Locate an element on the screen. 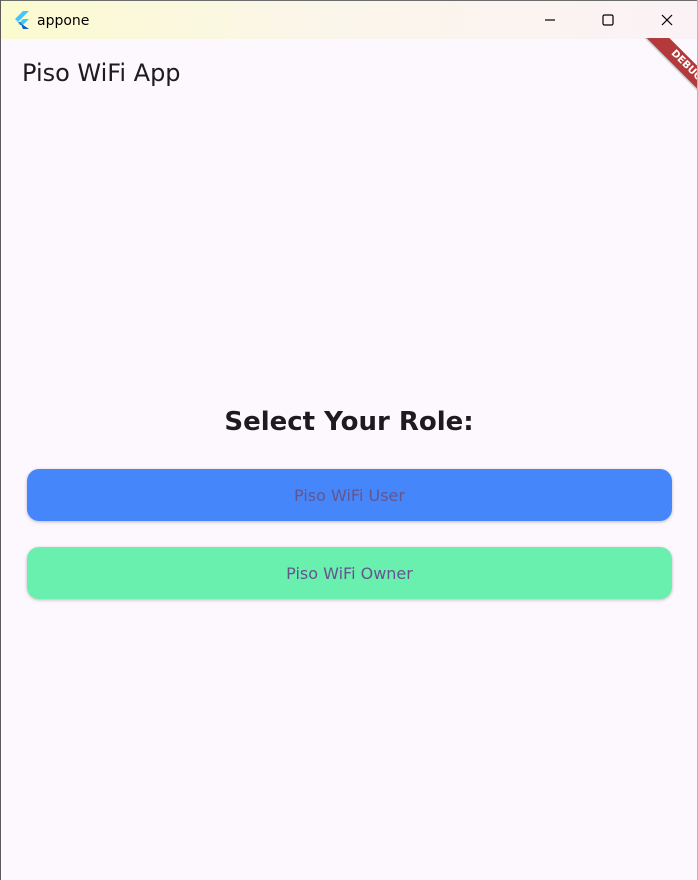 The height and width of the screenshot is (880, 698). maximize-icon is located at coordinates (608, 20).